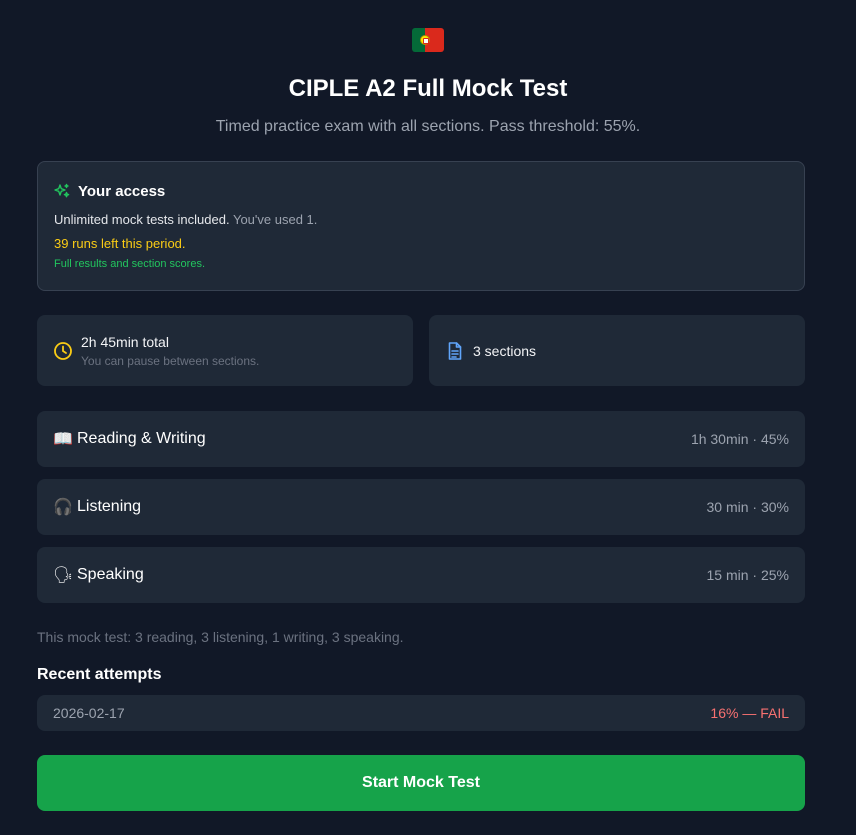 Image resolution: width=856 pixels, height=835 pixels. Describe the element at coordinates (170, 360) in the screenshot. I see `pause-note: You can pause between sections.` at that location.